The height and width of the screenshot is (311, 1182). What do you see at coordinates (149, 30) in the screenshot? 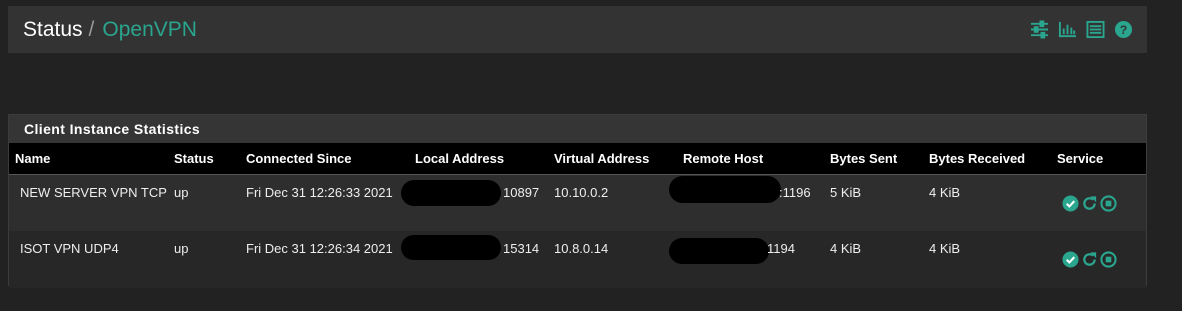
I see `breadcrumb-current: OpenVPN` at bounding box center [149, 30].